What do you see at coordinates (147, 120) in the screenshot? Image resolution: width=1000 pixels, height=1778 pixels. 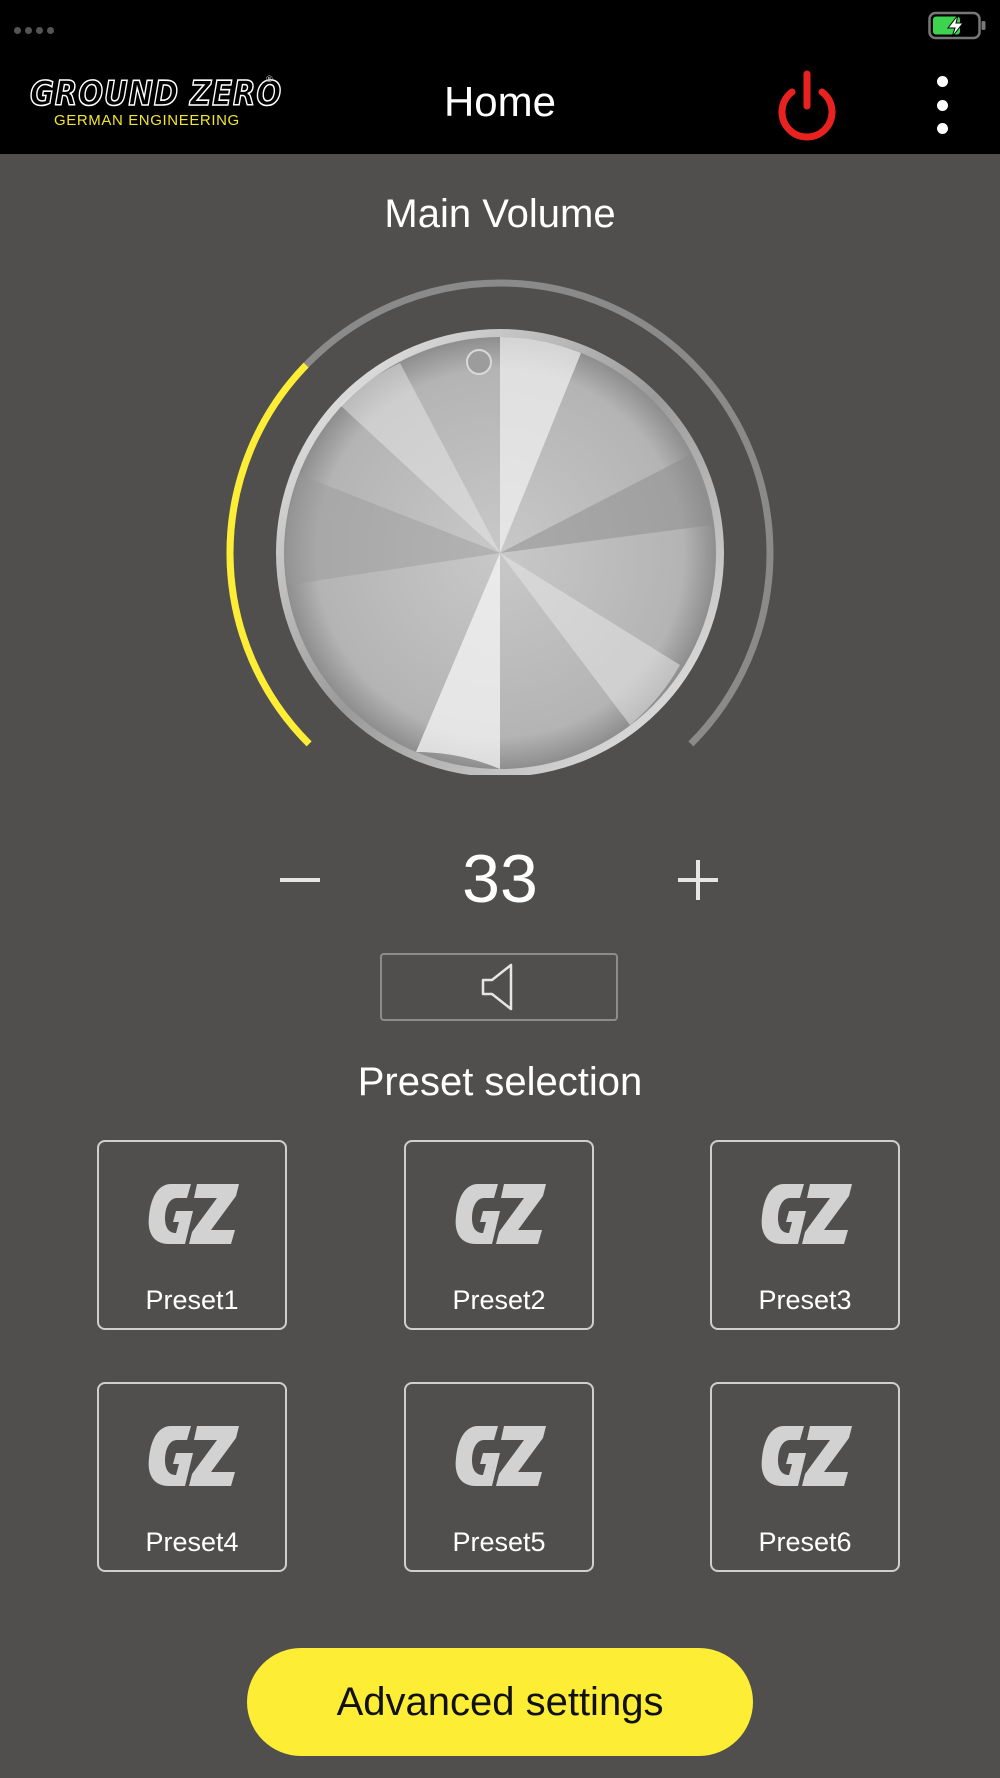 I see `logo-tagline: GERMAN ENGINEERING` at bounding box center [147, 120].